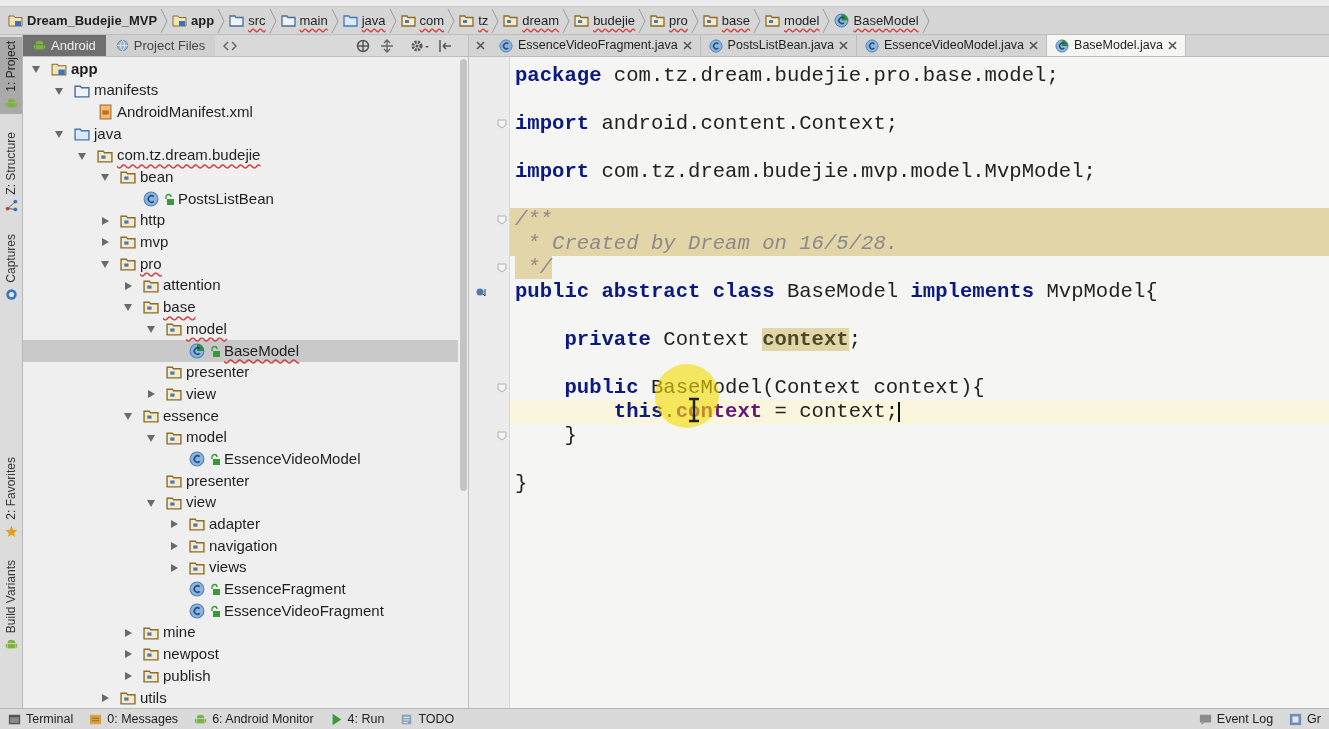  What do you see at coordinates (240, 220) in the screenshot?
I see `tree-item: http` at bounding box center [240, 220].